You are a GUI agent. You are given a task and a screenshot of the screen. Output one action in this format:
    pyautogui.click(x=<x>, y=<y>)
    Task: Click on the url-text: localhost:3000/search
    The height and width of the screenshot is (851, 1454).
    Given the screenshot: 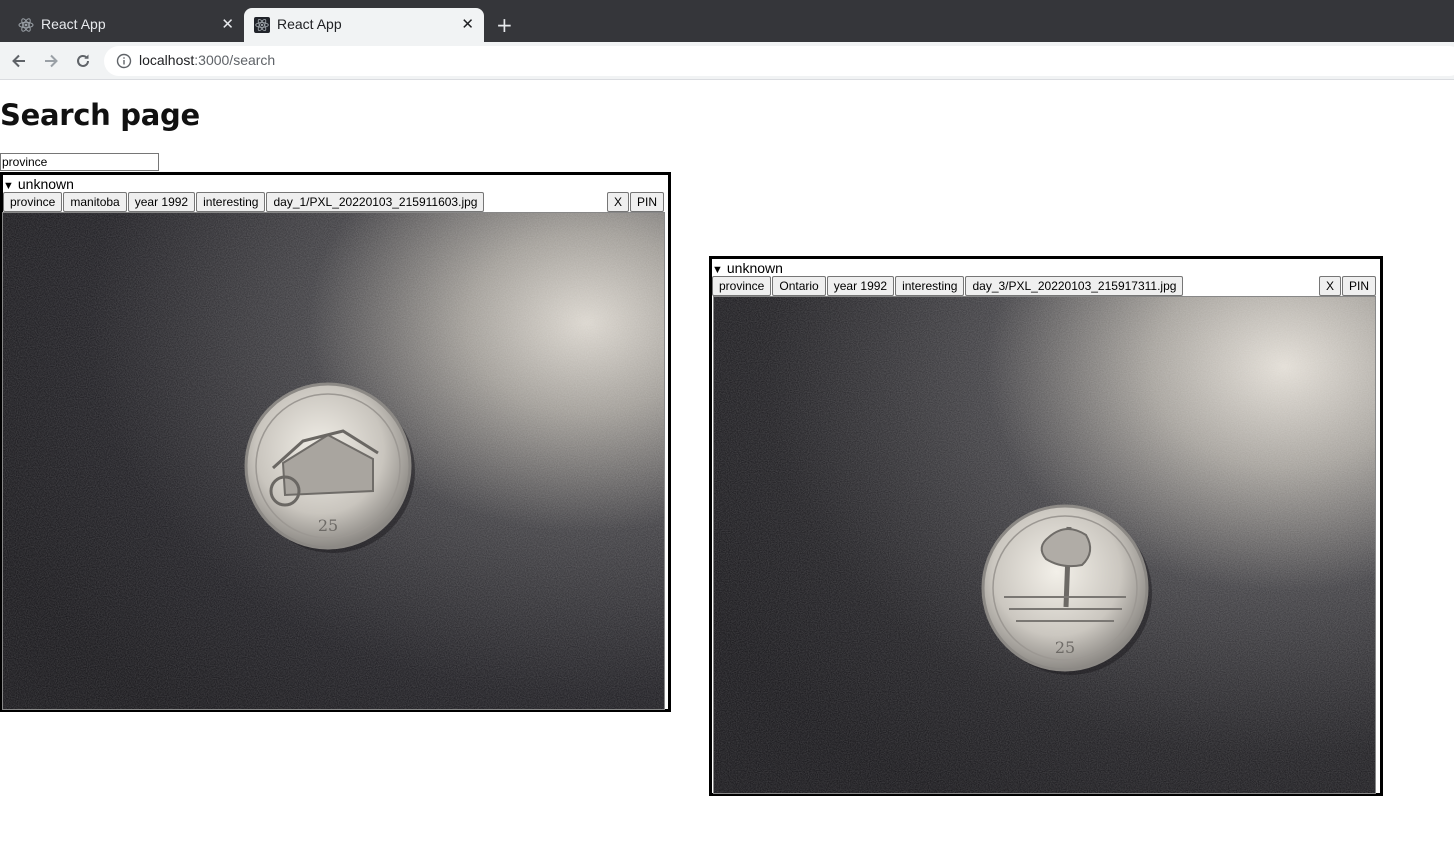 What is the action you would take?
    pyautogui.click(x=207, y=60)
    